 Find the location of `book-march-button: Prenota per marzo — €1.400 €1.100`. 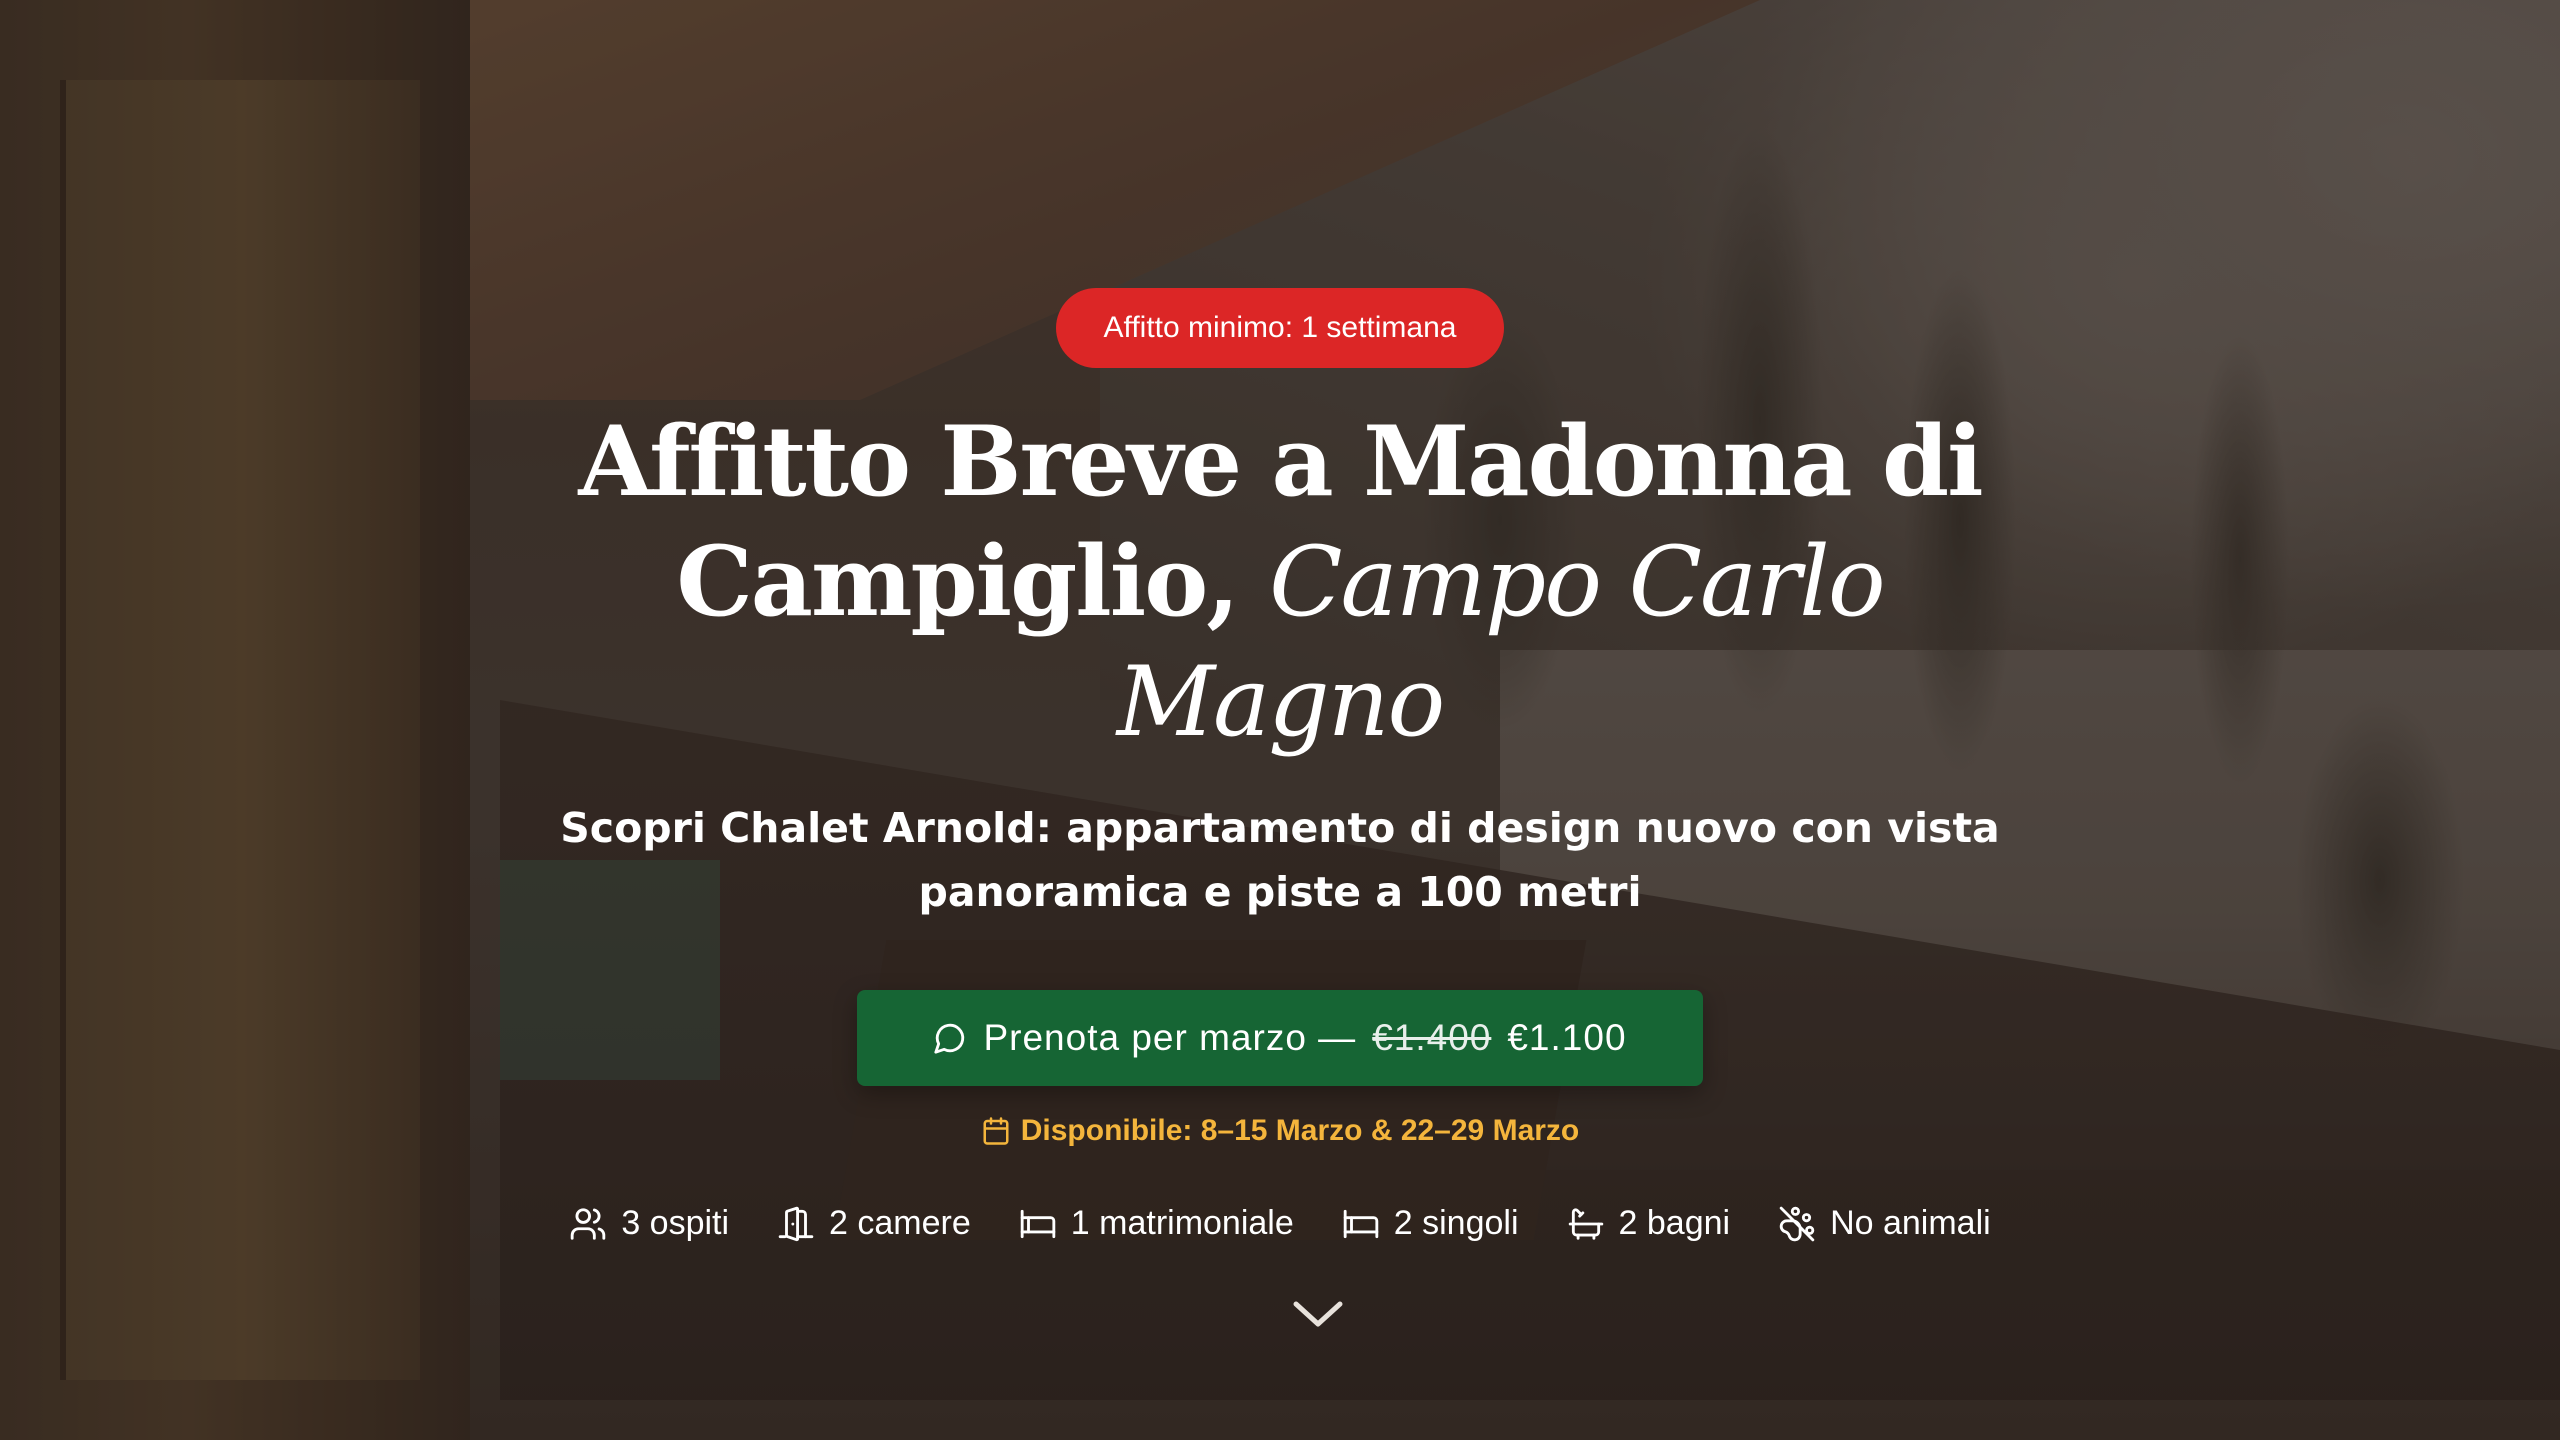

book-march-button: Prenota per marzo — €1.400 €1.100 is located at coordinates (1280, 1038).